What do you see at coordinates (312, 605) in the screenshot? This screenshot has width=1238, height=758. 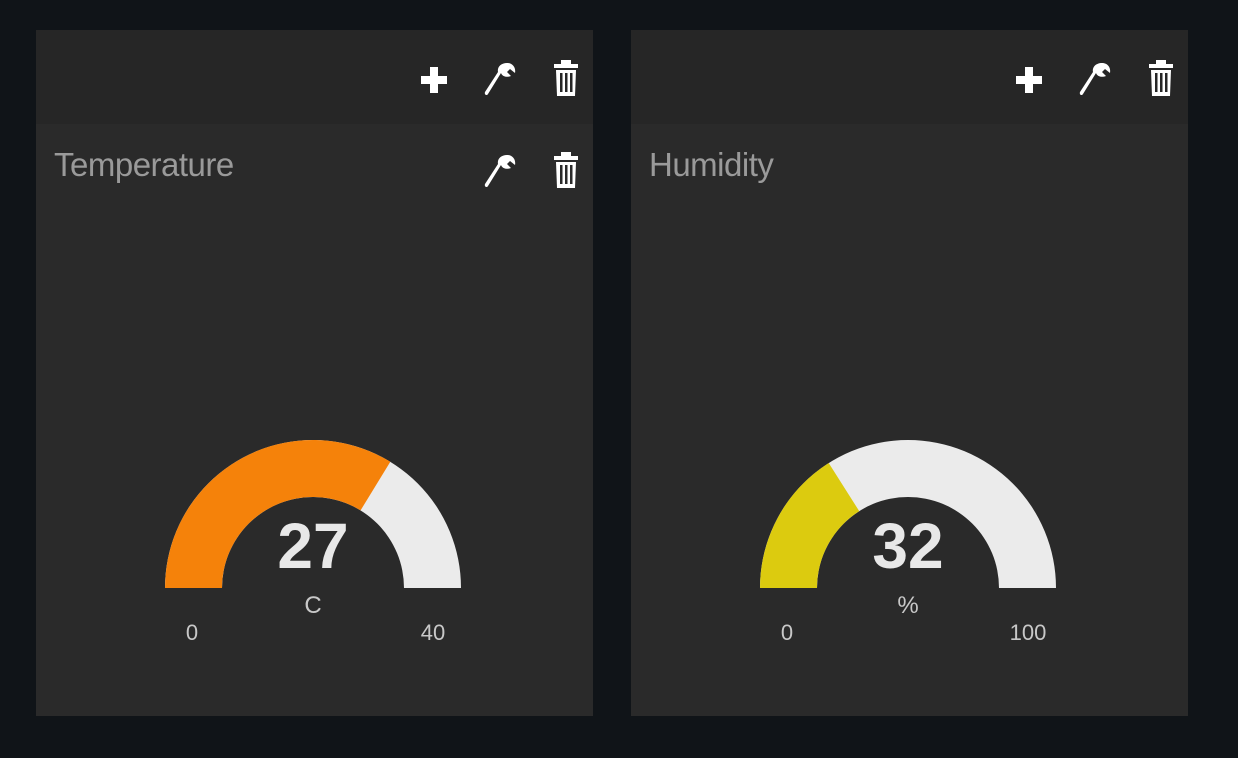 I see `gauge-unit: C` at bounding box center [312, 605].